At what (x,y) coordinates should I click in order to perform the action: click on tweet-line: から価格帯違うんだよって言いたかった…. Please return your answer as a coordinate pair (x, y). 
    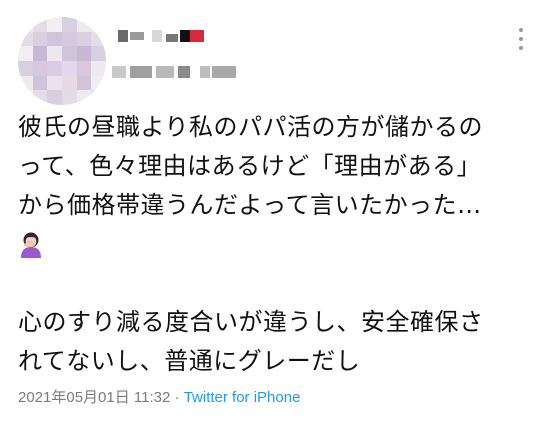
    Looking at the image, I should click on (250, 205).